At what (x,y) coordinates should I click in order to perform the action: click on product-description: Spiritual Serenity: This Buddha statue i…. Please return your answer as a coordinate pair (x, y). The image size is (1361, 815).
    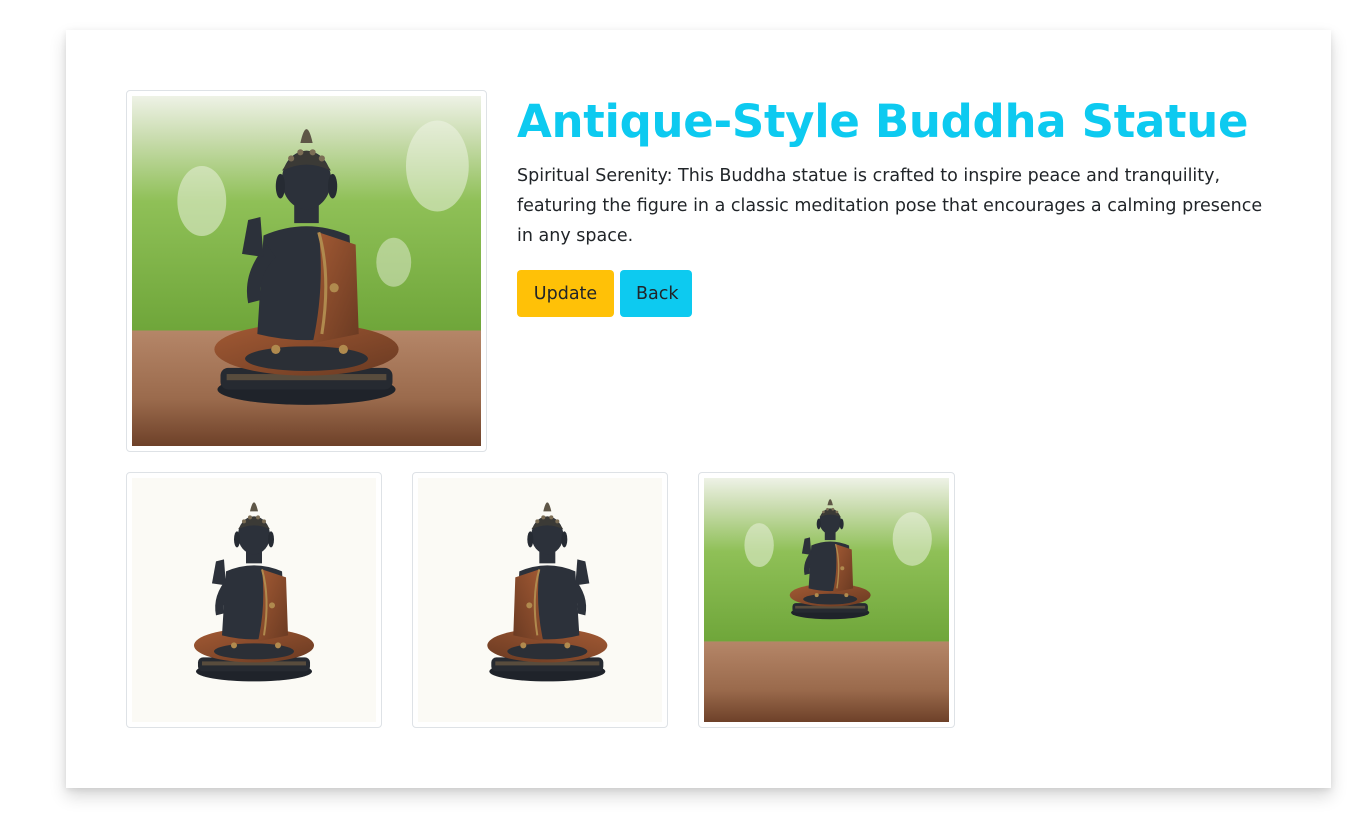
    Looking at the image, I should click on (890, 206).